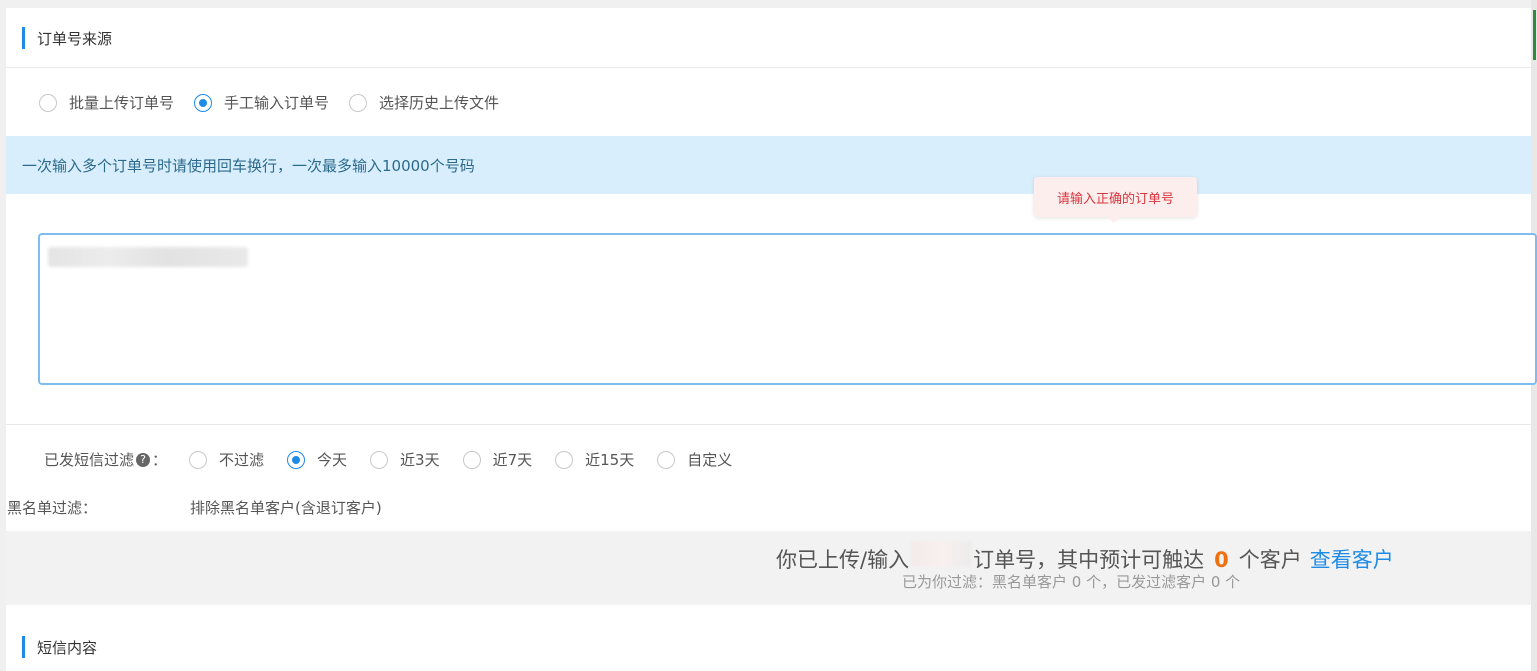 The height and width of the screenshot is (671, 1537). I want to click on sms-filter-colon: ：, so click(160, 460).